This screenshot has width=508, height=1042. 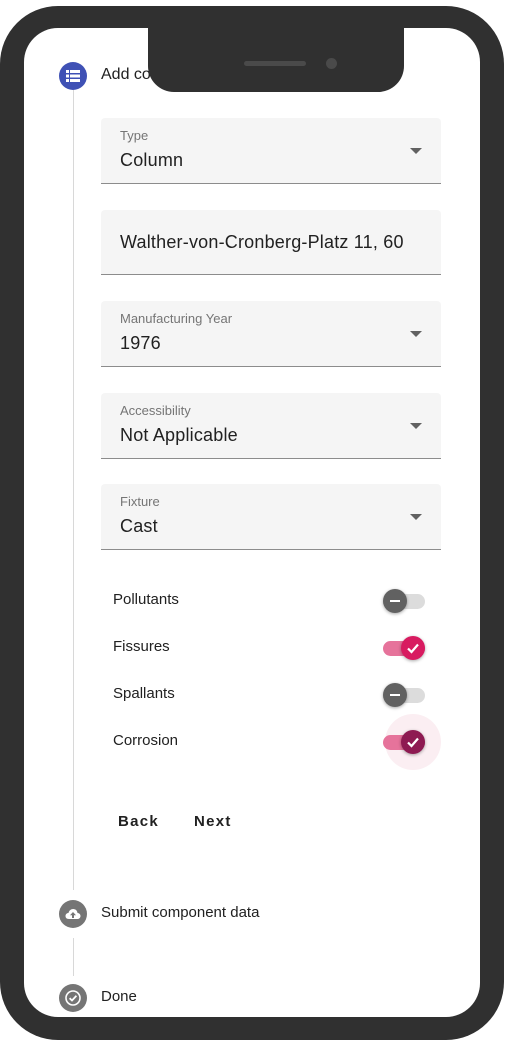 What do you see at coordinates (138, 821) in the screenshot?
I see `back-button: Back` at bounding box center [138, 821].